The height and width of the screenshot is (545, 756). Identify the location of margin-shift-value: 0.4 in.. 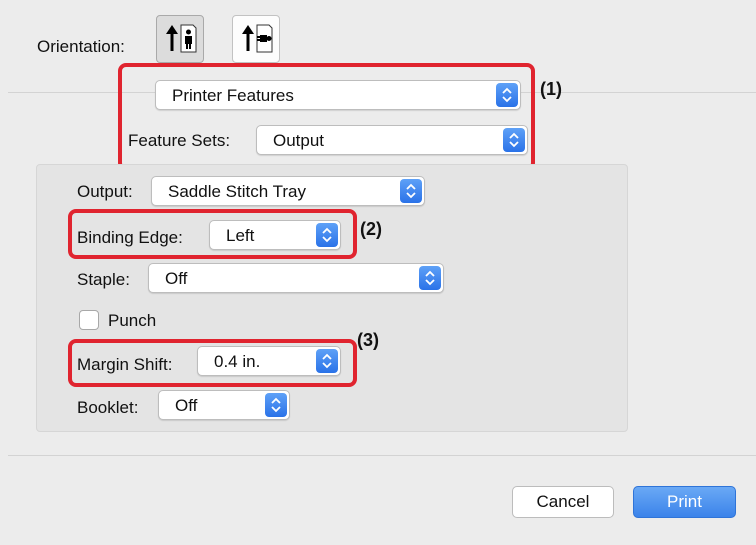
(237, 361).